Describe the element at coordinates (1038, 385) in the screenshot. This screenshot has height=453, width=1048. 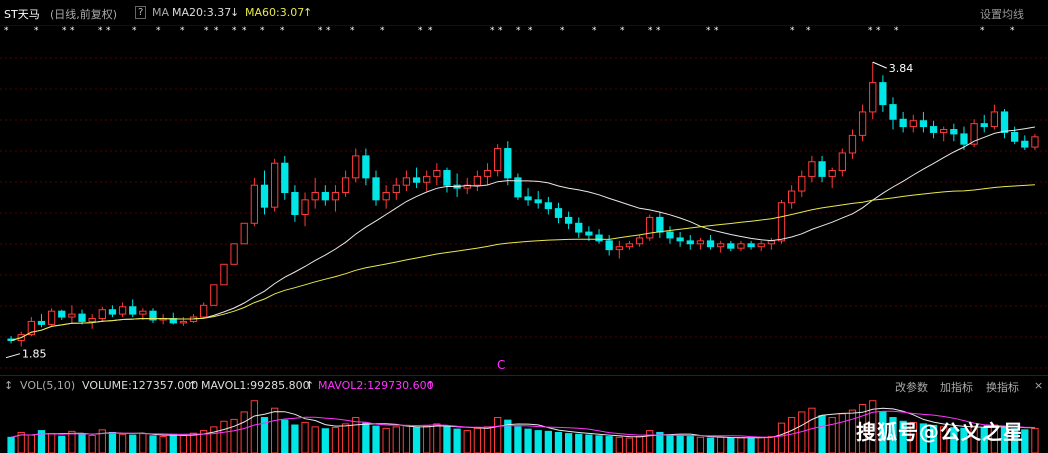
I see `close-icon: ×` at that location.